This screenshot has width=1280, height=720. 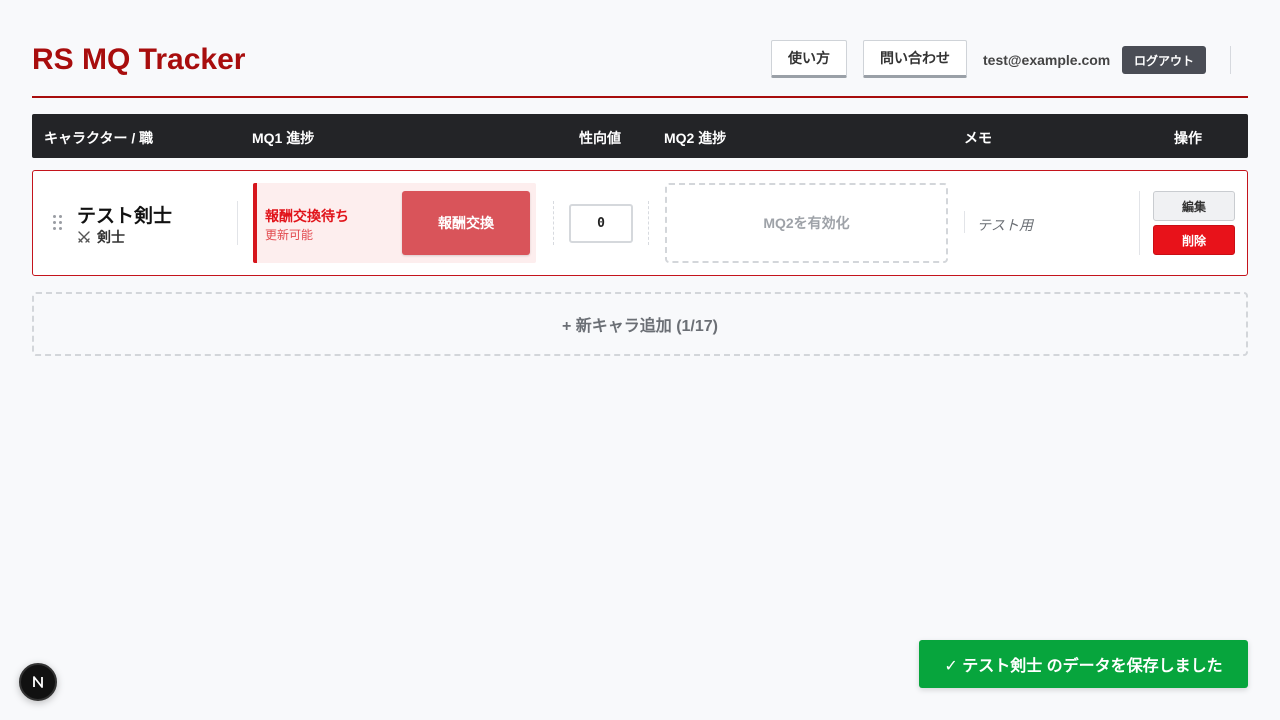 I want to click on crossed-swords-icon, so click(x=84, y=237).